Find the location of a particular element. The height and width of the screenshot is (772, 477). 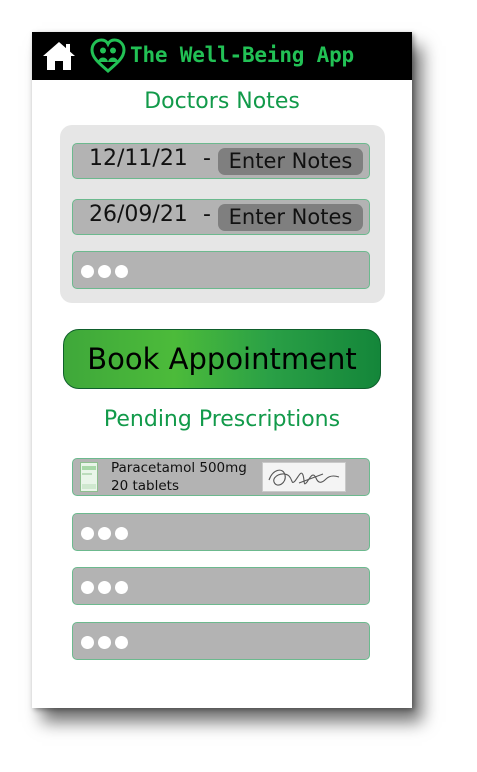

note-date: 12/11/21 is located at coordinates (138, 158).